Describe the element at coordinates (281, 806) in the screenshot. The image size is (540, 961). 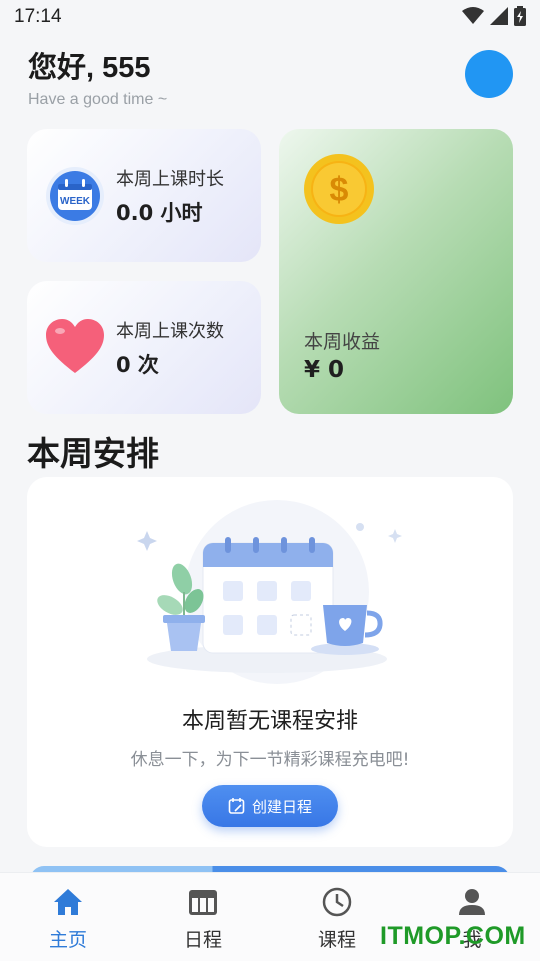
I see `create-schedule-label: 创建日程` at that location.